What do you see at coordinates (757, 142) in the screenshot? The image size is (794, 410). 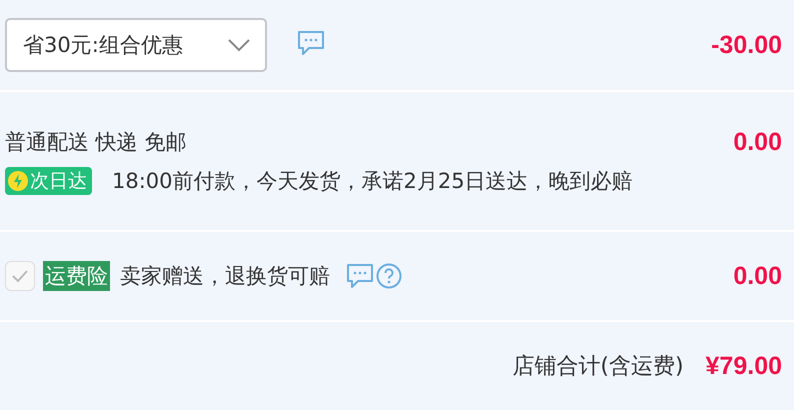 I see `delivery-fee: 0.00` at bounding box center [757, 142].